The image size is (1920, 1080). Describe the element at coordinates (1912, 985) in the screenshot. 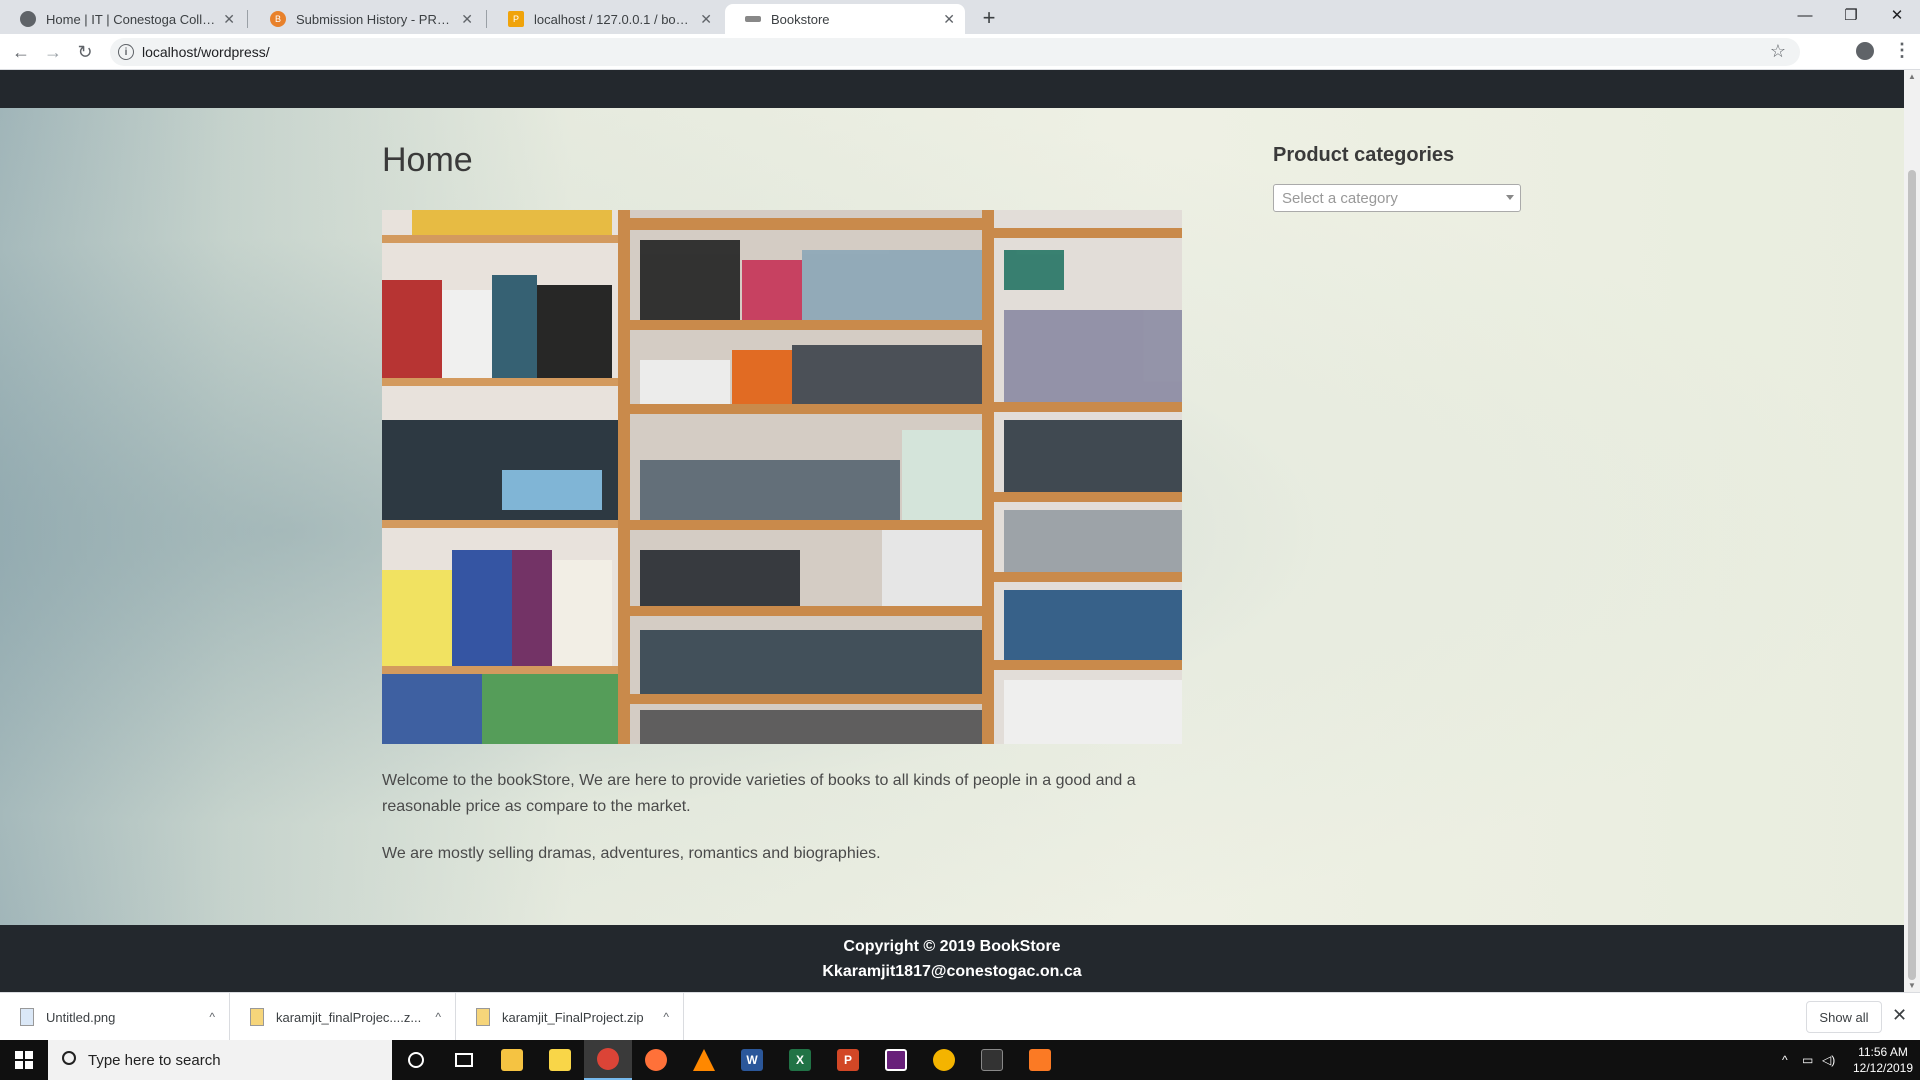

I see `scroll-down-icon: ▼` at that location.